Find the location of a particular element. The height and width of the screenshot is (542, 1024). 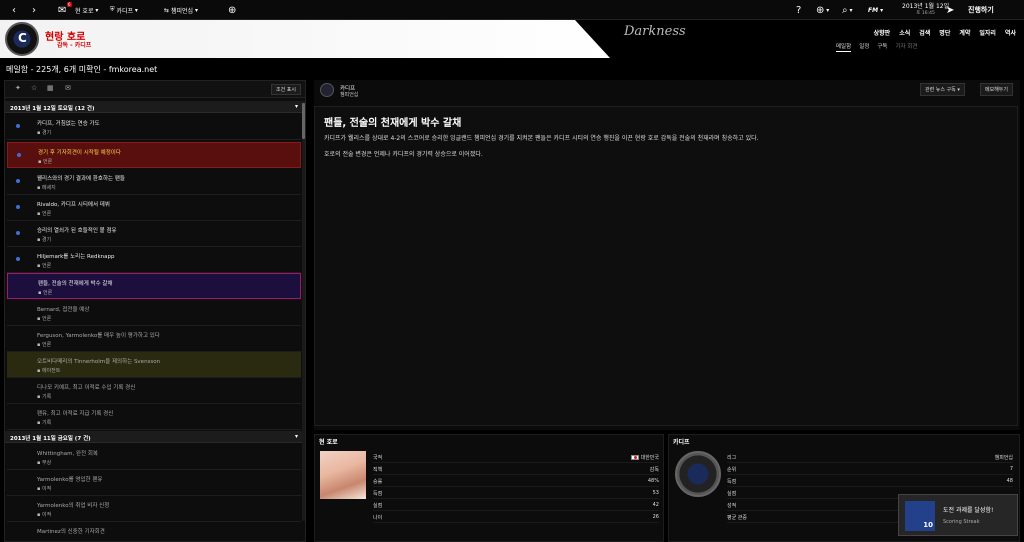

achievement-icon: 10 is located at coordinates (920, 516).